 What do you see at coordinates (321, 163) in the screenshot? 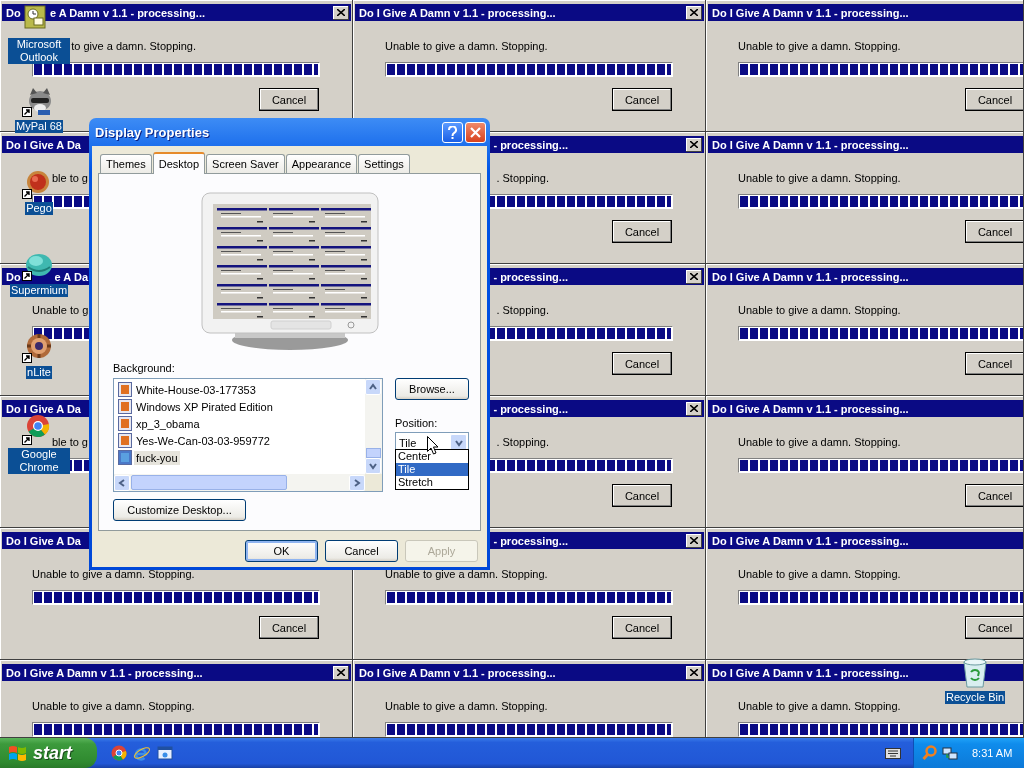
I see `tab: Appearance` at bounding box center [321, 163].